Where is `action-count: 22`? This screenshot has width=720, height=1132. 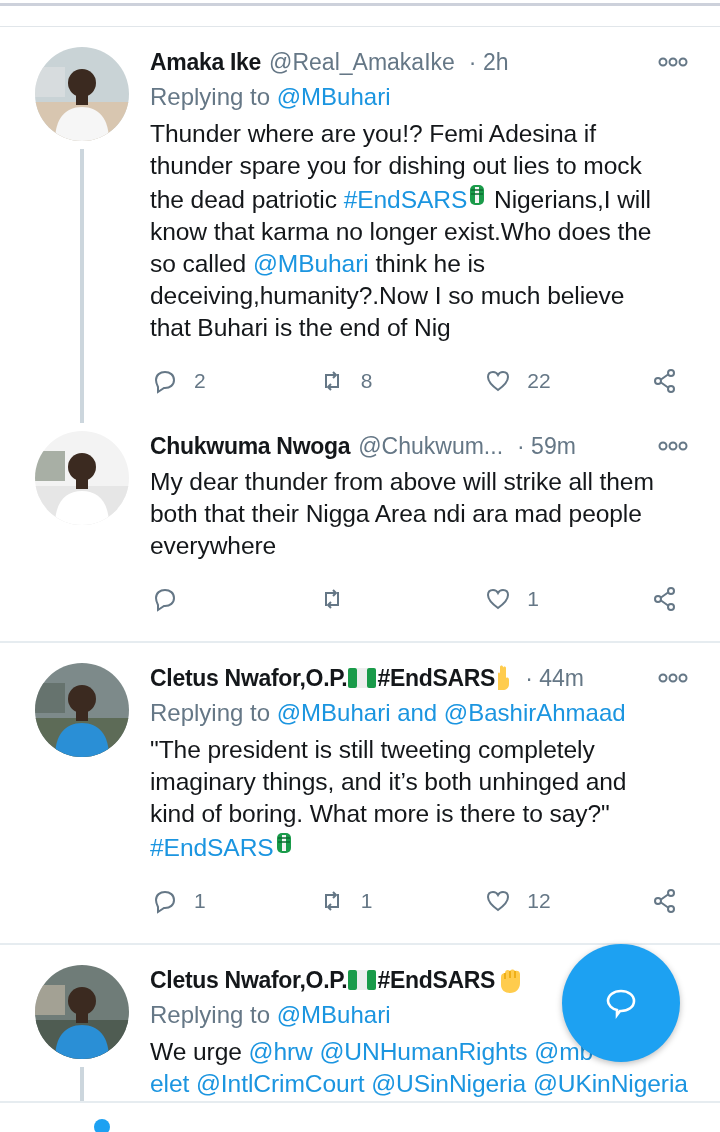
action-count: 22 is located at coordinates (539, 381).